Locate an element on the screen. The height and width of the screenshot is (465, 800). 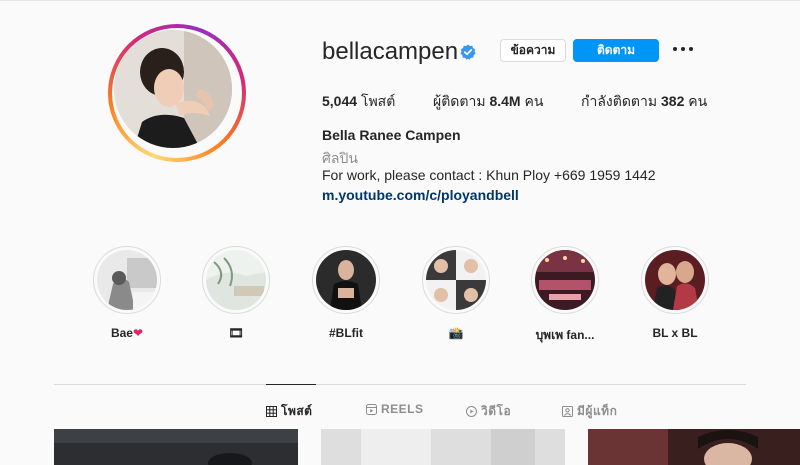
tab-reels: REELS is located at coordinates (395, 409).